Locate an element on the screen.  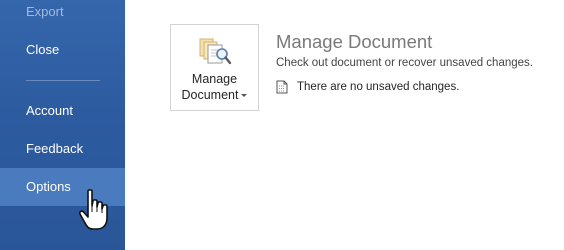
unsaved-status: There are no unsaved changes. is located at coordinates (367, 87).